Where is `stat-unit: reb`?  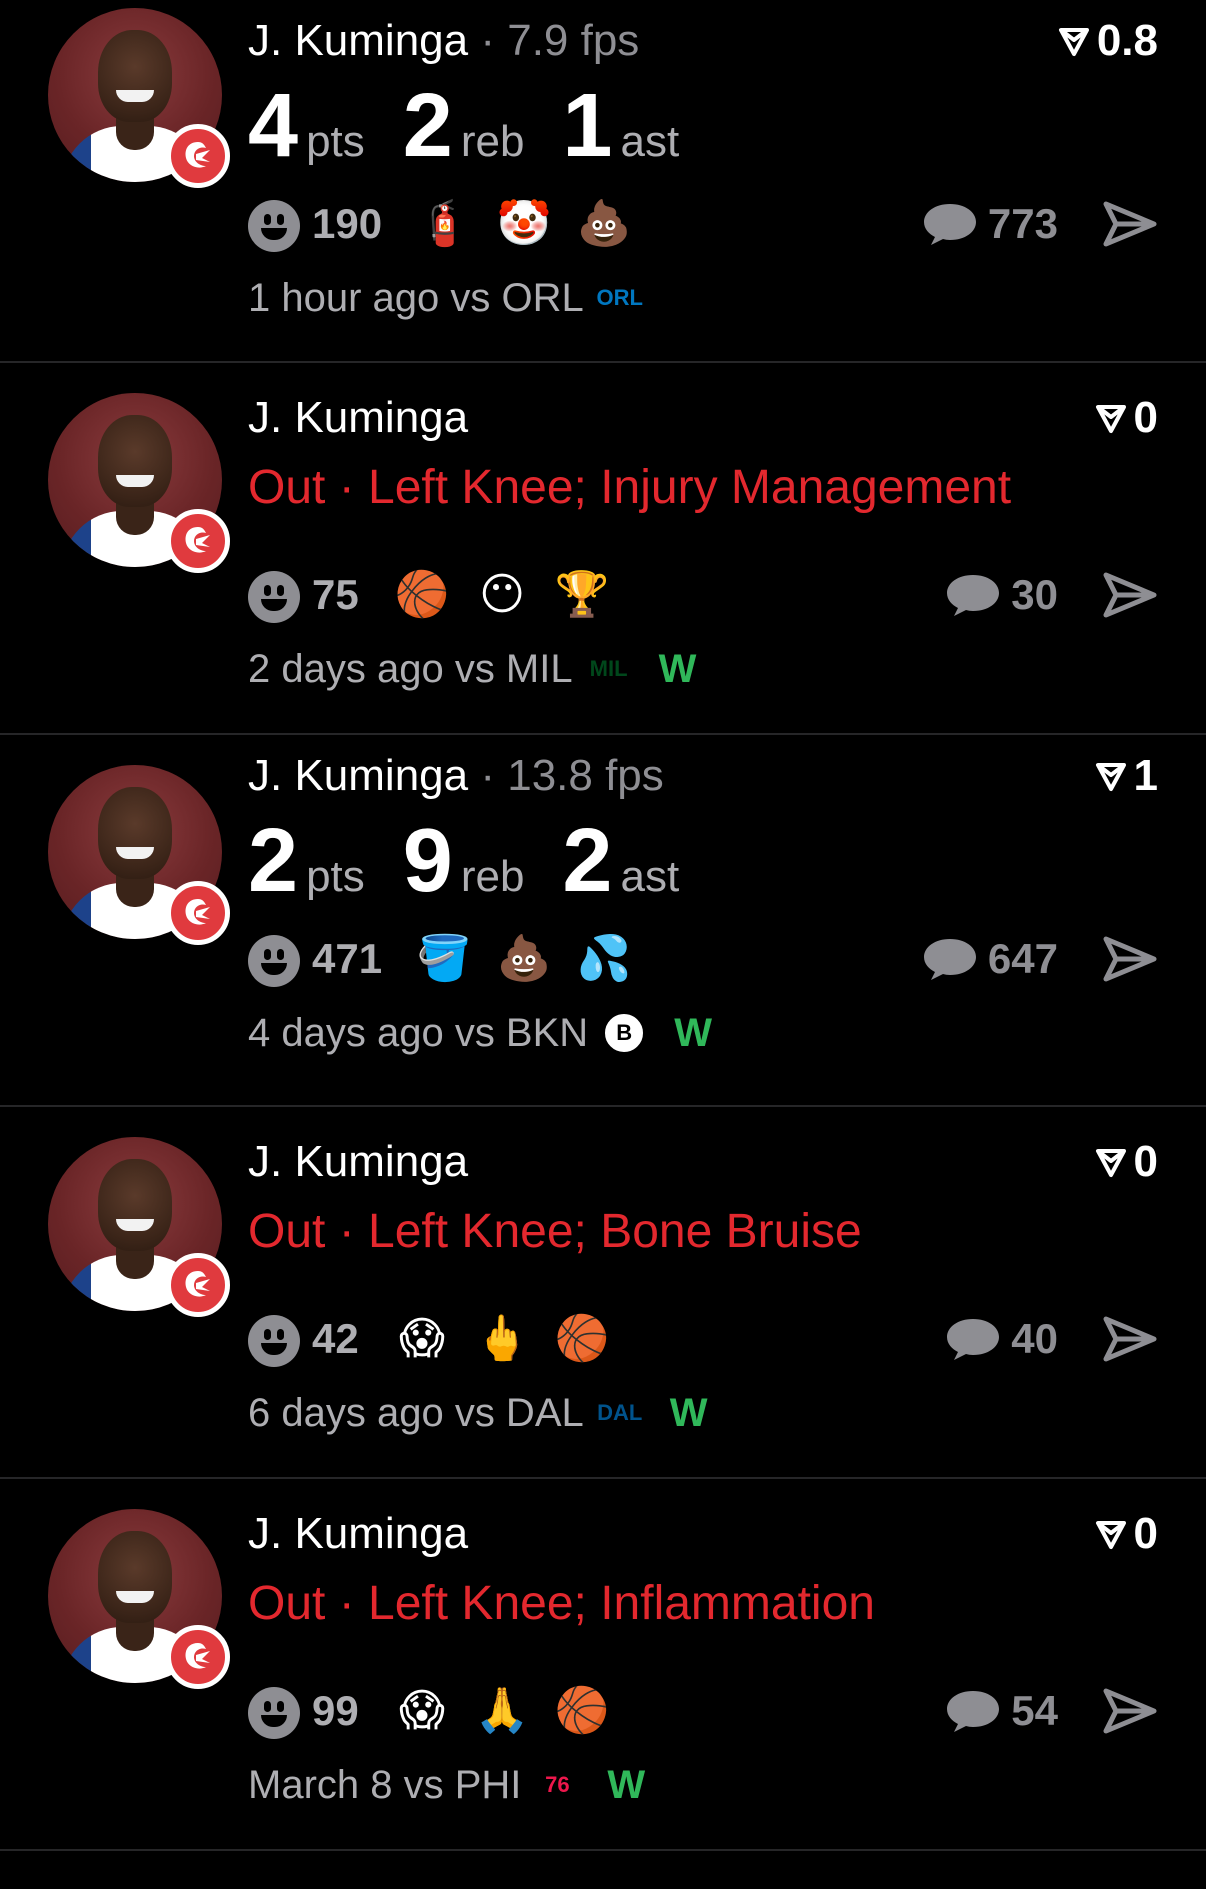
stat-unit: reb is located at coordinates (492, 876).